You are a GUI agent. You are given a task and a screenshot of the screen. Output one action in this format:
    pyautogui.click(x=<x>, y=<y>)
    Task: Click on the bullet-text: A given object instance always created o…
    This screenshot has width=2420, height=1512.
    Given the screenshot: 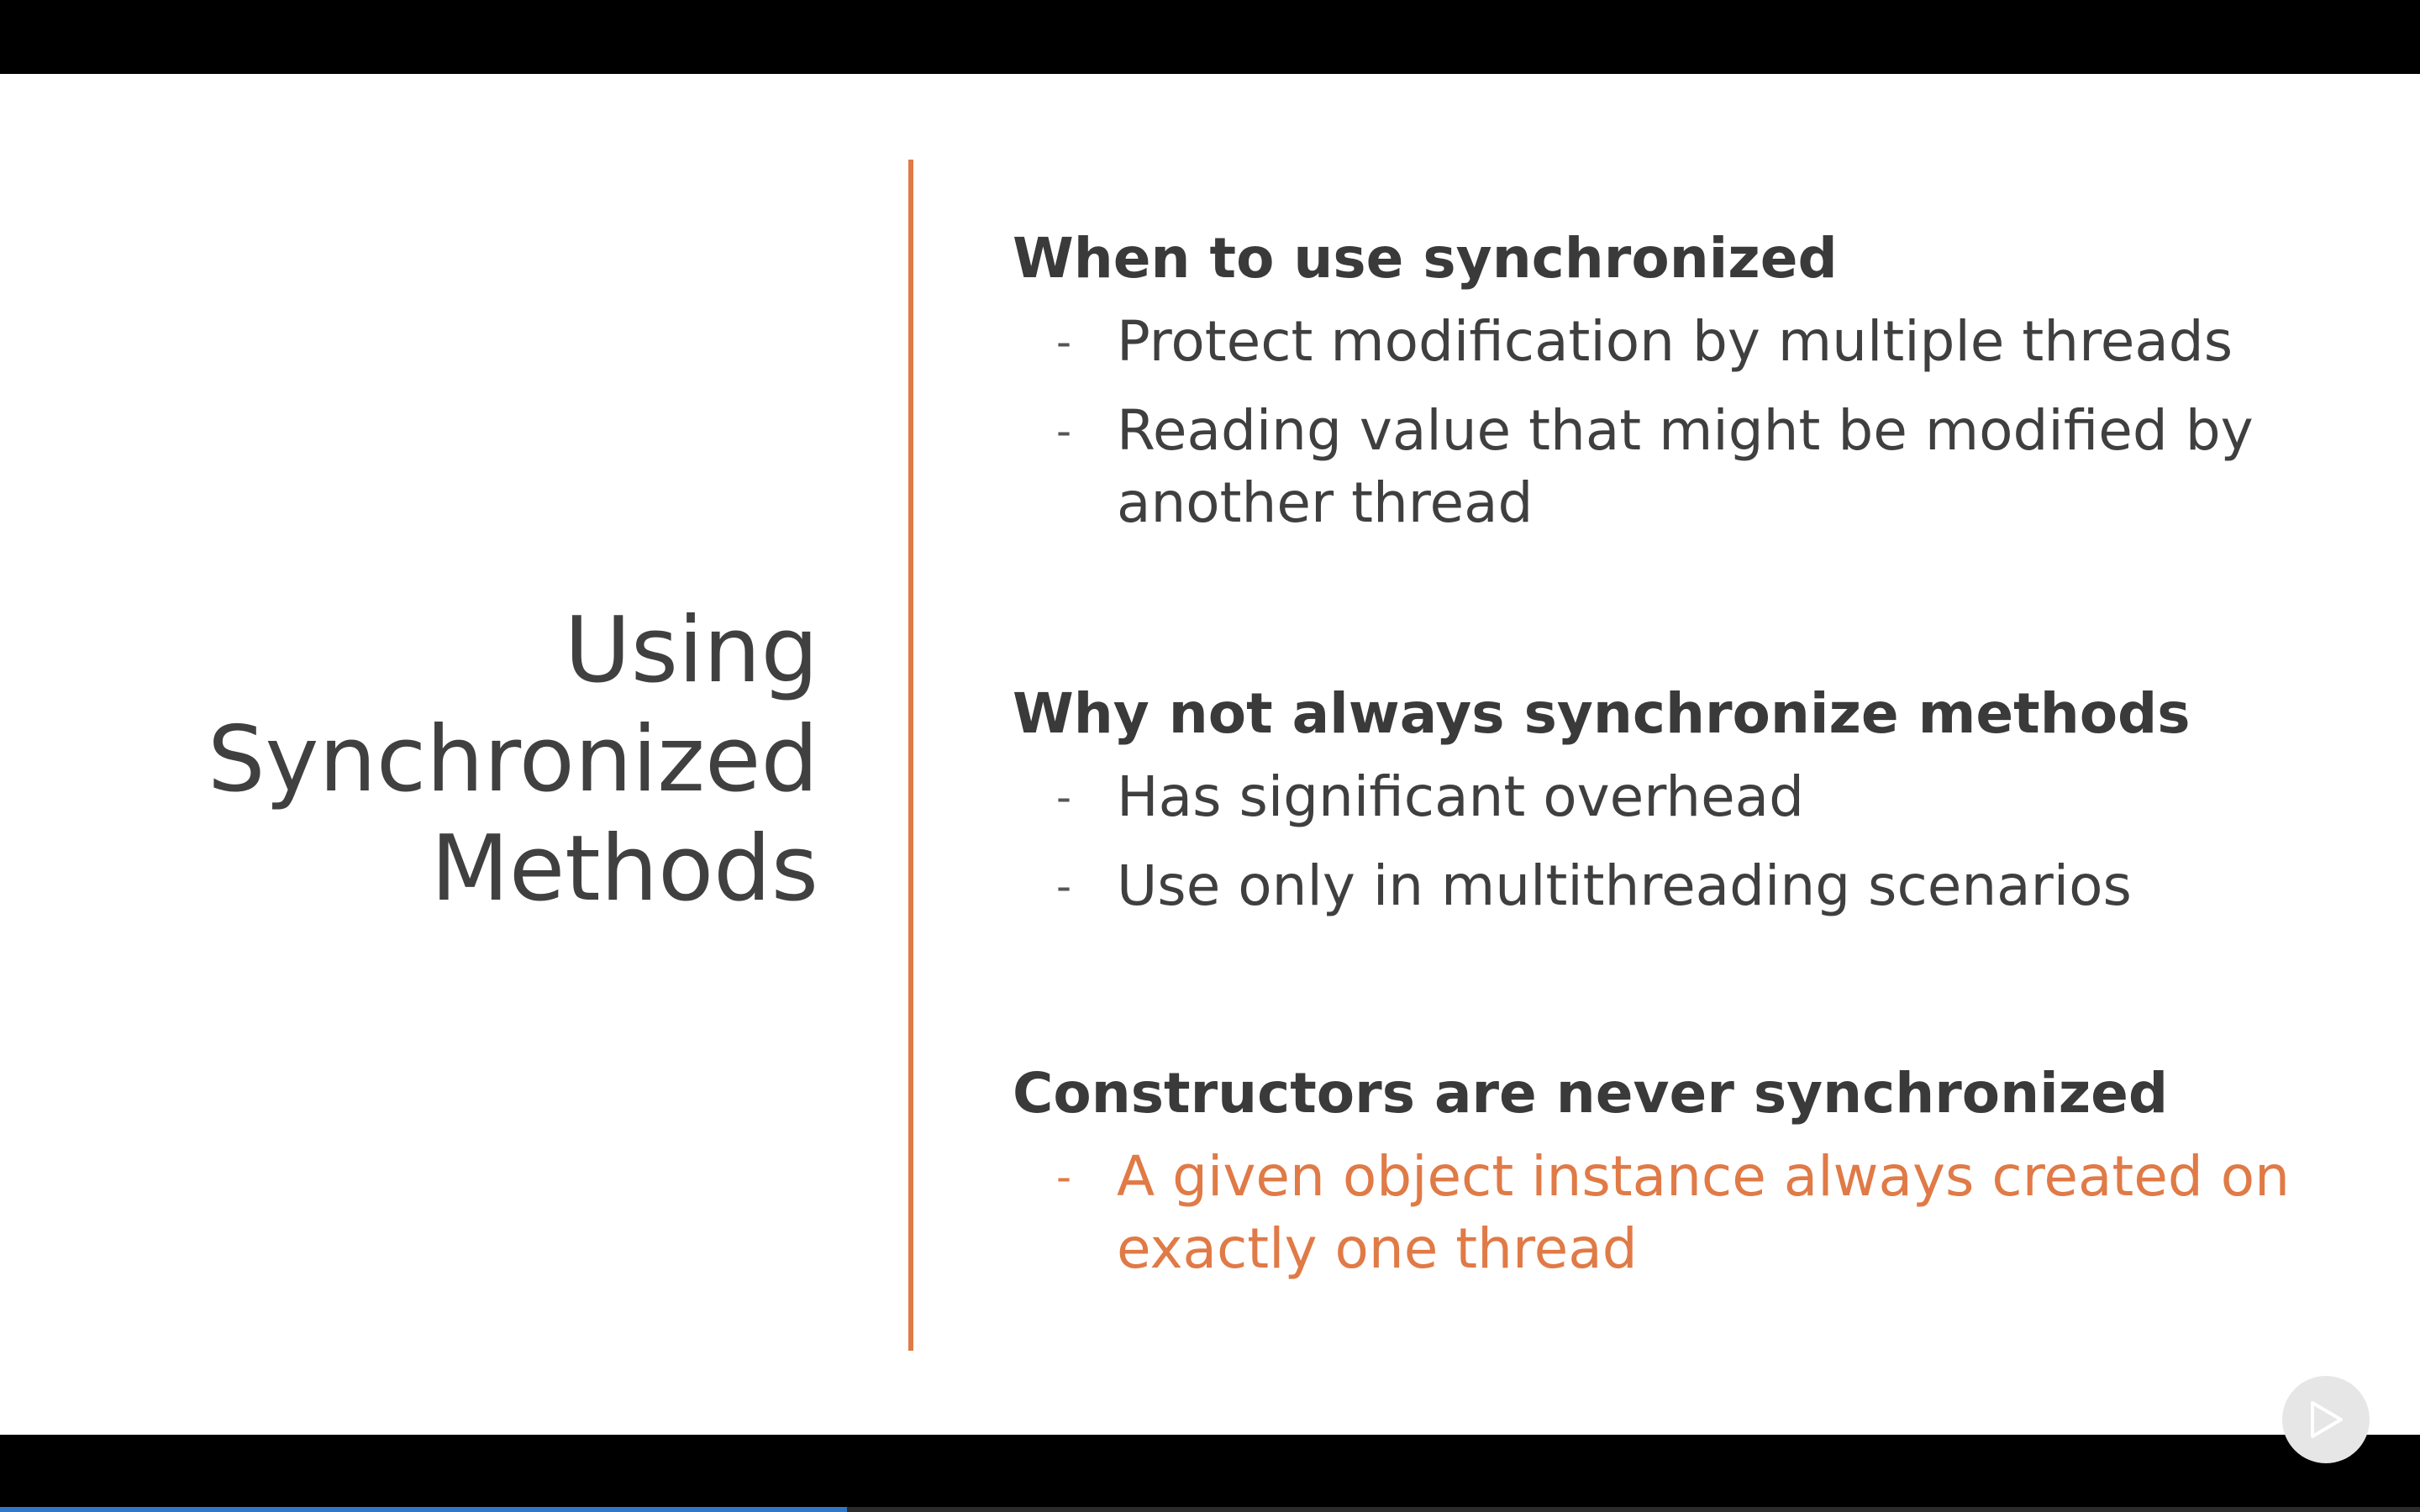 What is the action you would take?
    pyautogui.click(x=1704, y=1212)
    